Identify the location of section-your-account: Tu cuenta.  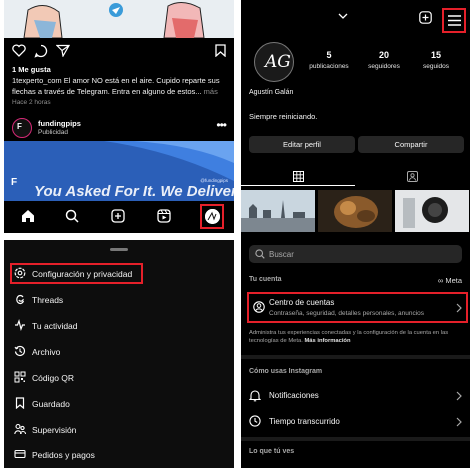
(265, 279).